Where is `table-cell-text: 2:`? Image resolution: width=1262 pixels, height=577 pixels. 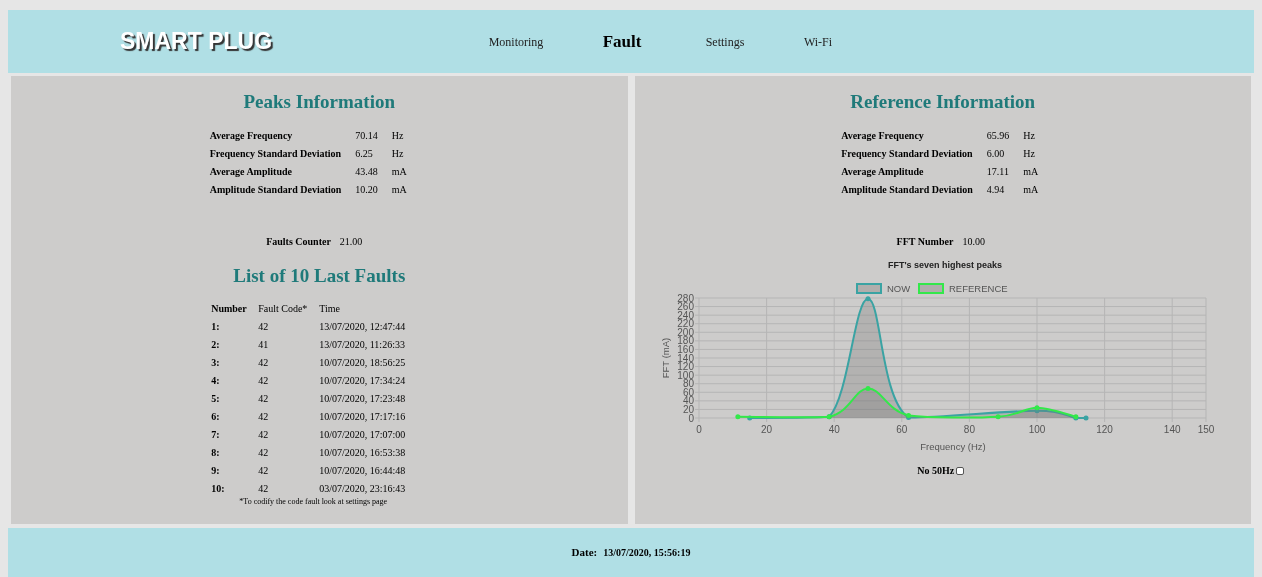 table-cell-text: 2: is located at coordinates (216, 344).